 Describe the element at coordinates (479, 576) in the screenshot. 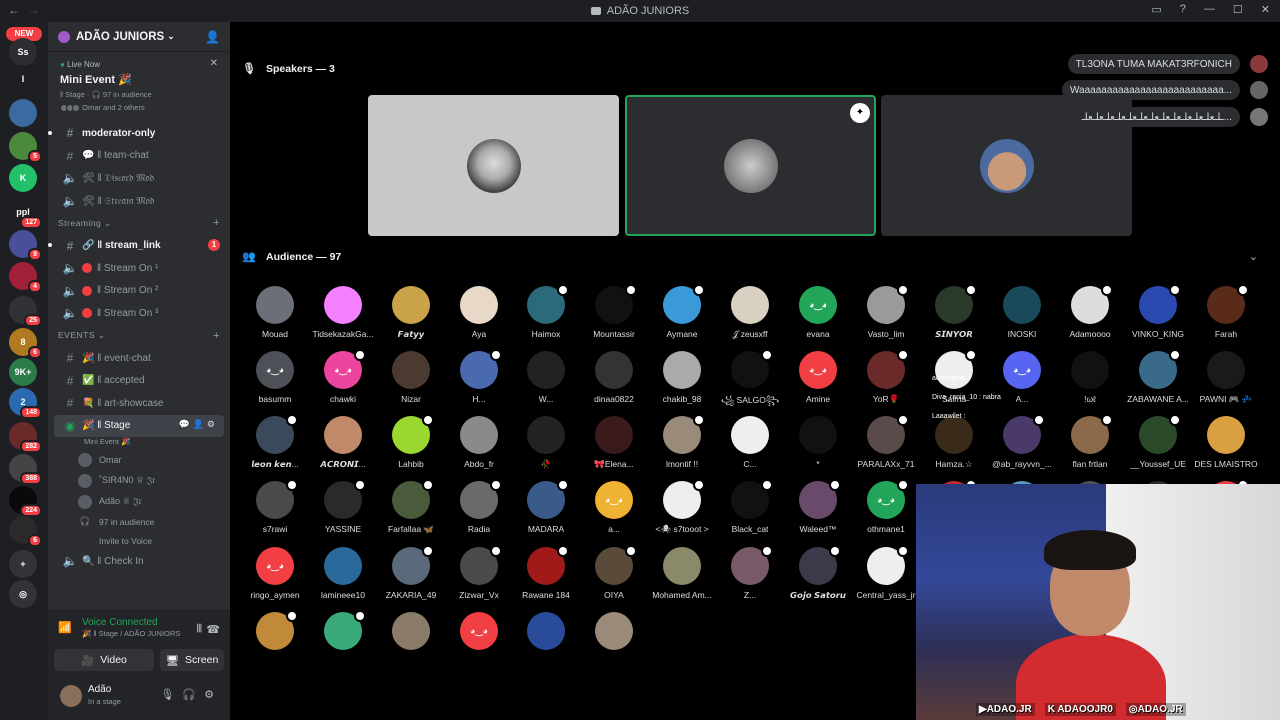

I see `audience-member: Zizwar_Vx` at that location.